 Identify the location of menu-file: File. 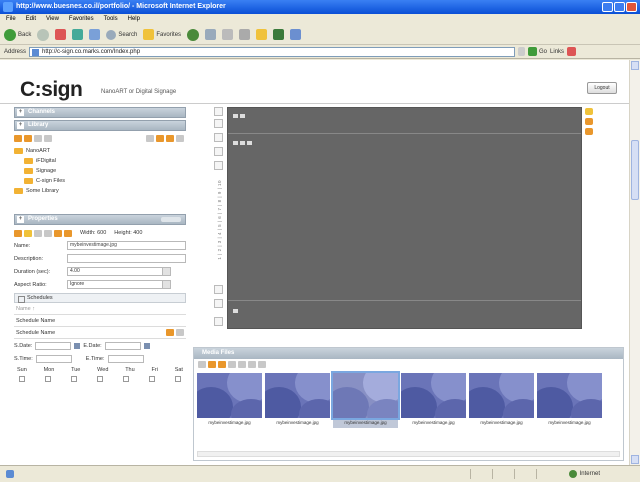
(11, 19).